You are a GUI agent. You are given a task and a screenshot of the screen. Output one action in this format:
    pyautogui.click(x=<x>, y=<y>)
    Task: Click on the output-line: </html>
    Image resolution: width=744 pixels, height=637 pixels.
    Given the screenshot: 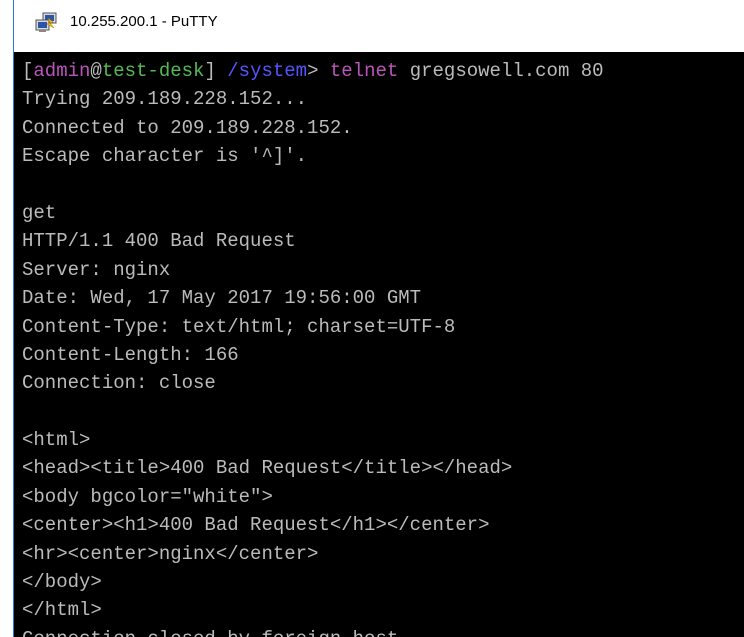 What is the action you would take?
    pyautogui.click(x=62, y=610)
    